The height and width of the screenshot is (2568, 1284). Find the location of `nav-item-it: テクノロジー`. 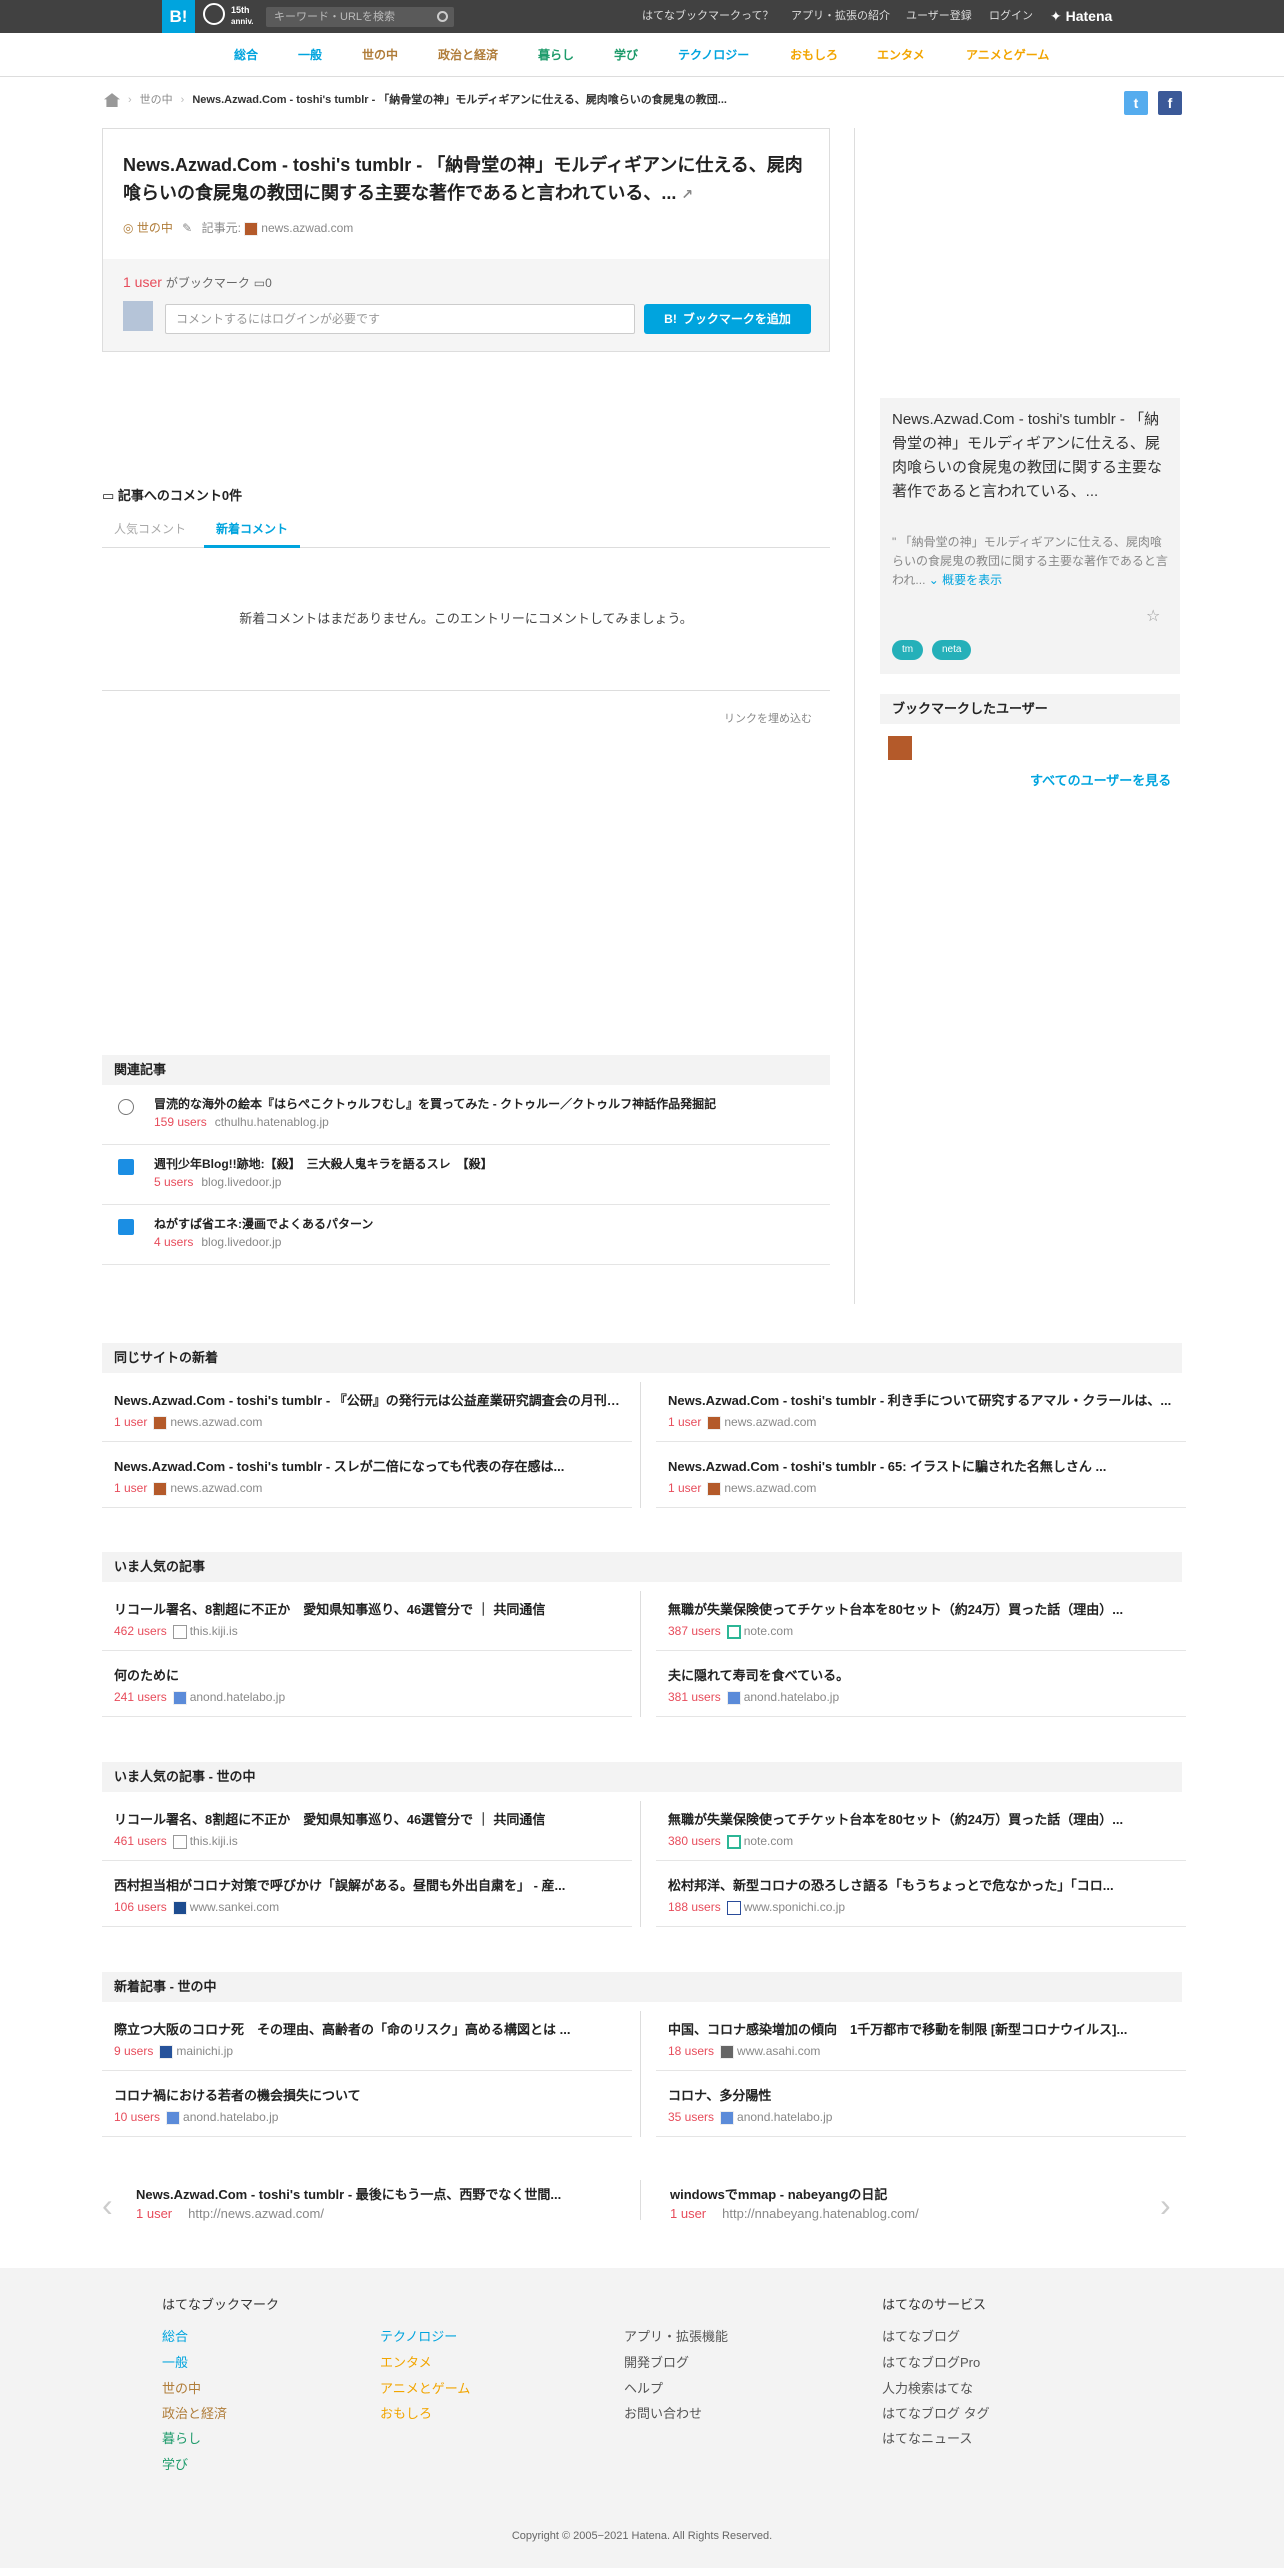

nav-item-it: テクノロジー is located at coordinates (713, 55).